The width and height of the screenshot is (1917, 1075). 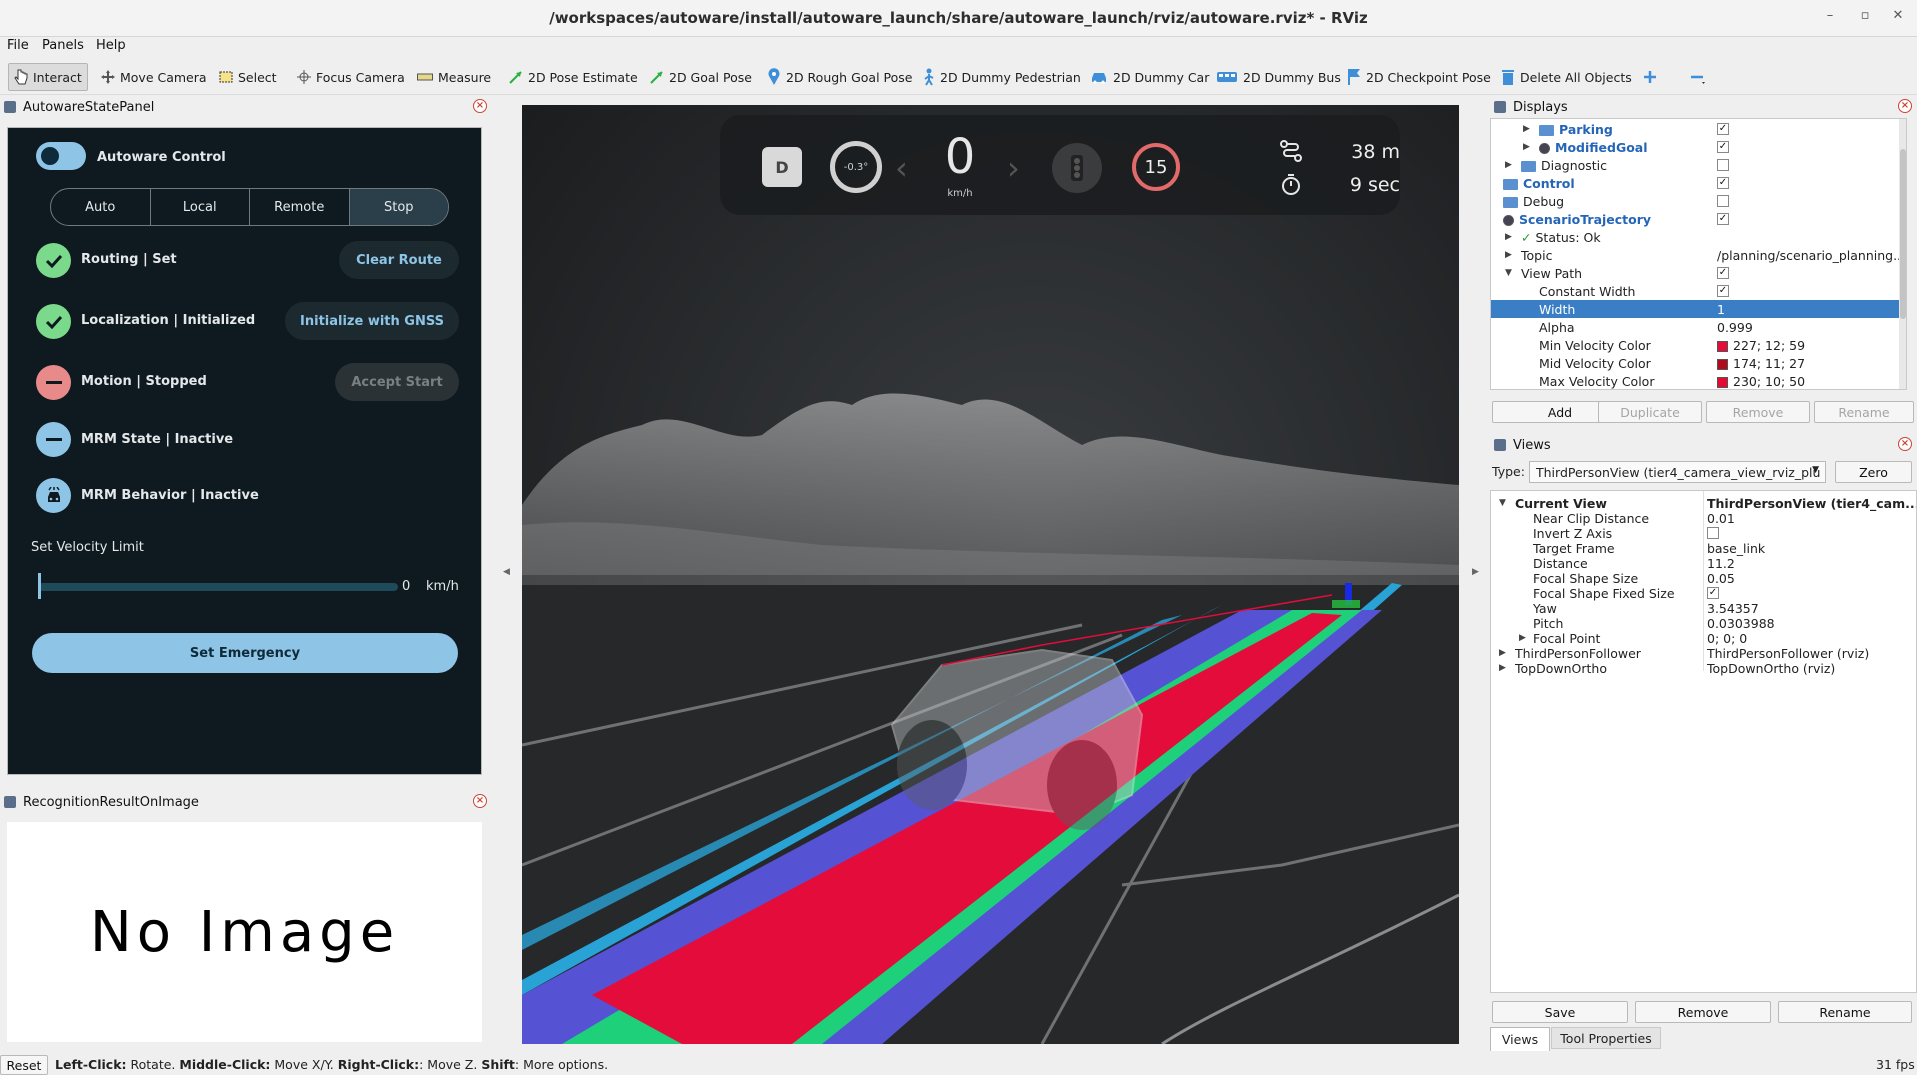 I want to click on velocity-slider-handle, so click(x=39, y=586).